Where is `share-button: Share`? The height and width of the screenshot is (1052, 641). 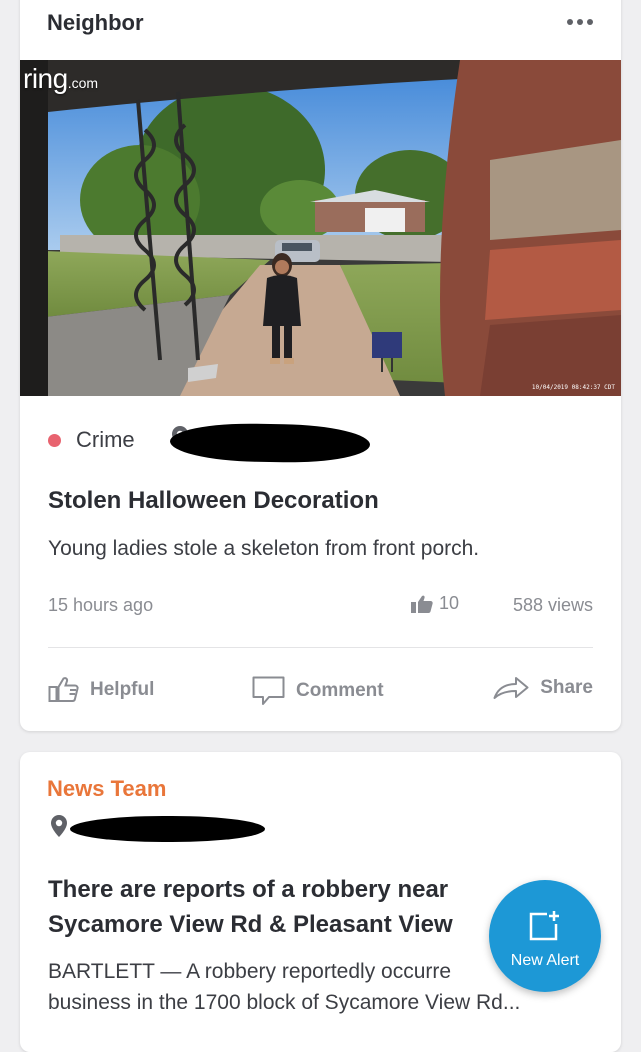
share-button: Share is located at coordinates (543, 688).